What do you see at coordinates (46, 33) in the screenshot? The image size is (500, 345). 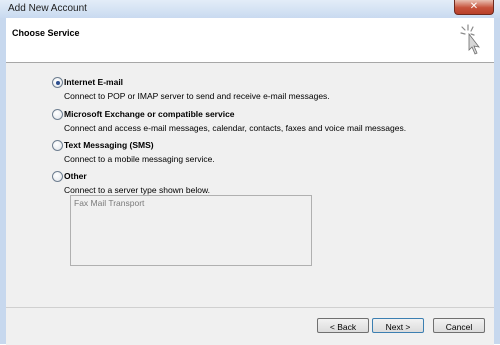 I see `page-title: Choose Service` at bounding box center [46, 33].